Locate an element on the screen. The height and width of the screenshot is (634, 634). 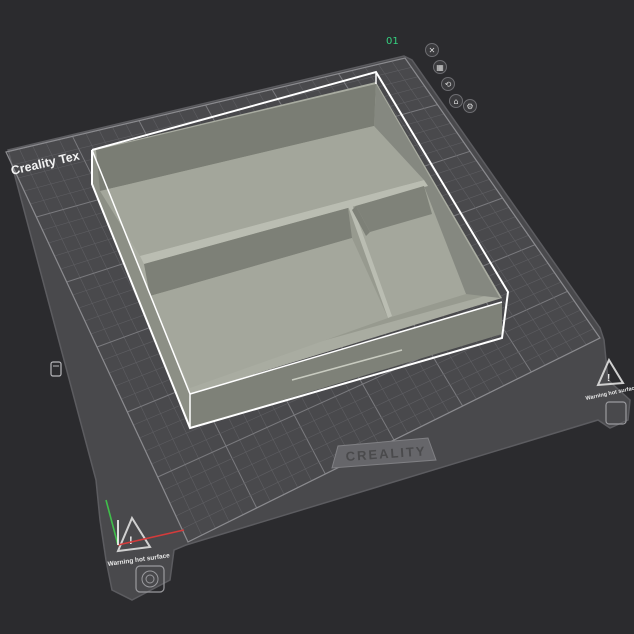
close-button: ✕ is located at coordinates (432, 50).